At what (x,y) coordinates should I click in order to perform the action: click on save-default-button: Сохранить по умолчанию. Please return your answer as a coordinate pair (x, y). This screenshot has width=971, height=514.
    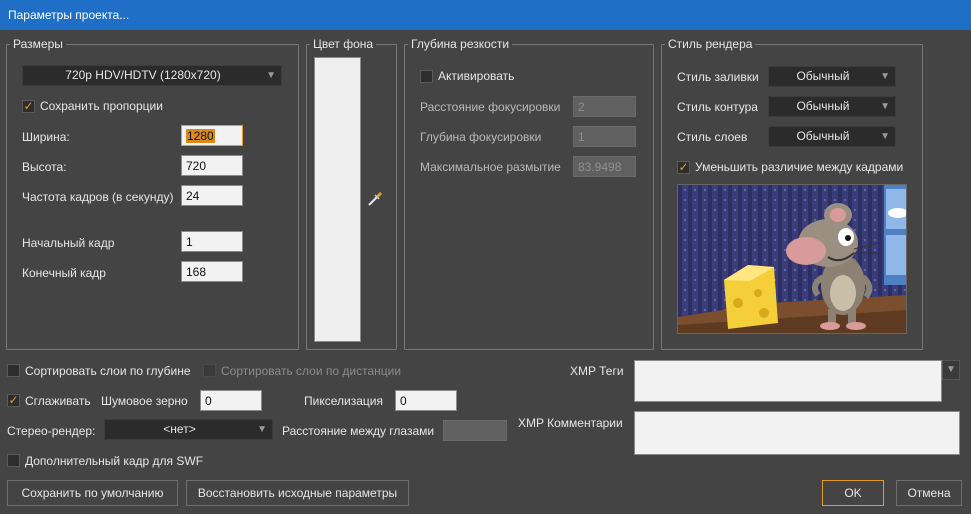
    Looking at the image, I should click on (92, 493).